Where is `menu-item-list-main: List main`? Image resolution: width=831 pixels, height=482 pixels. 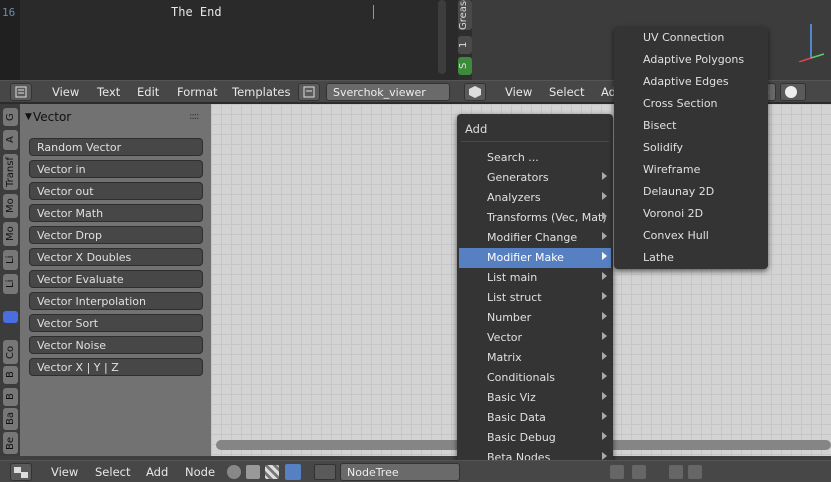 menu-item-list-main: List main is located at coordinates (535, 278).